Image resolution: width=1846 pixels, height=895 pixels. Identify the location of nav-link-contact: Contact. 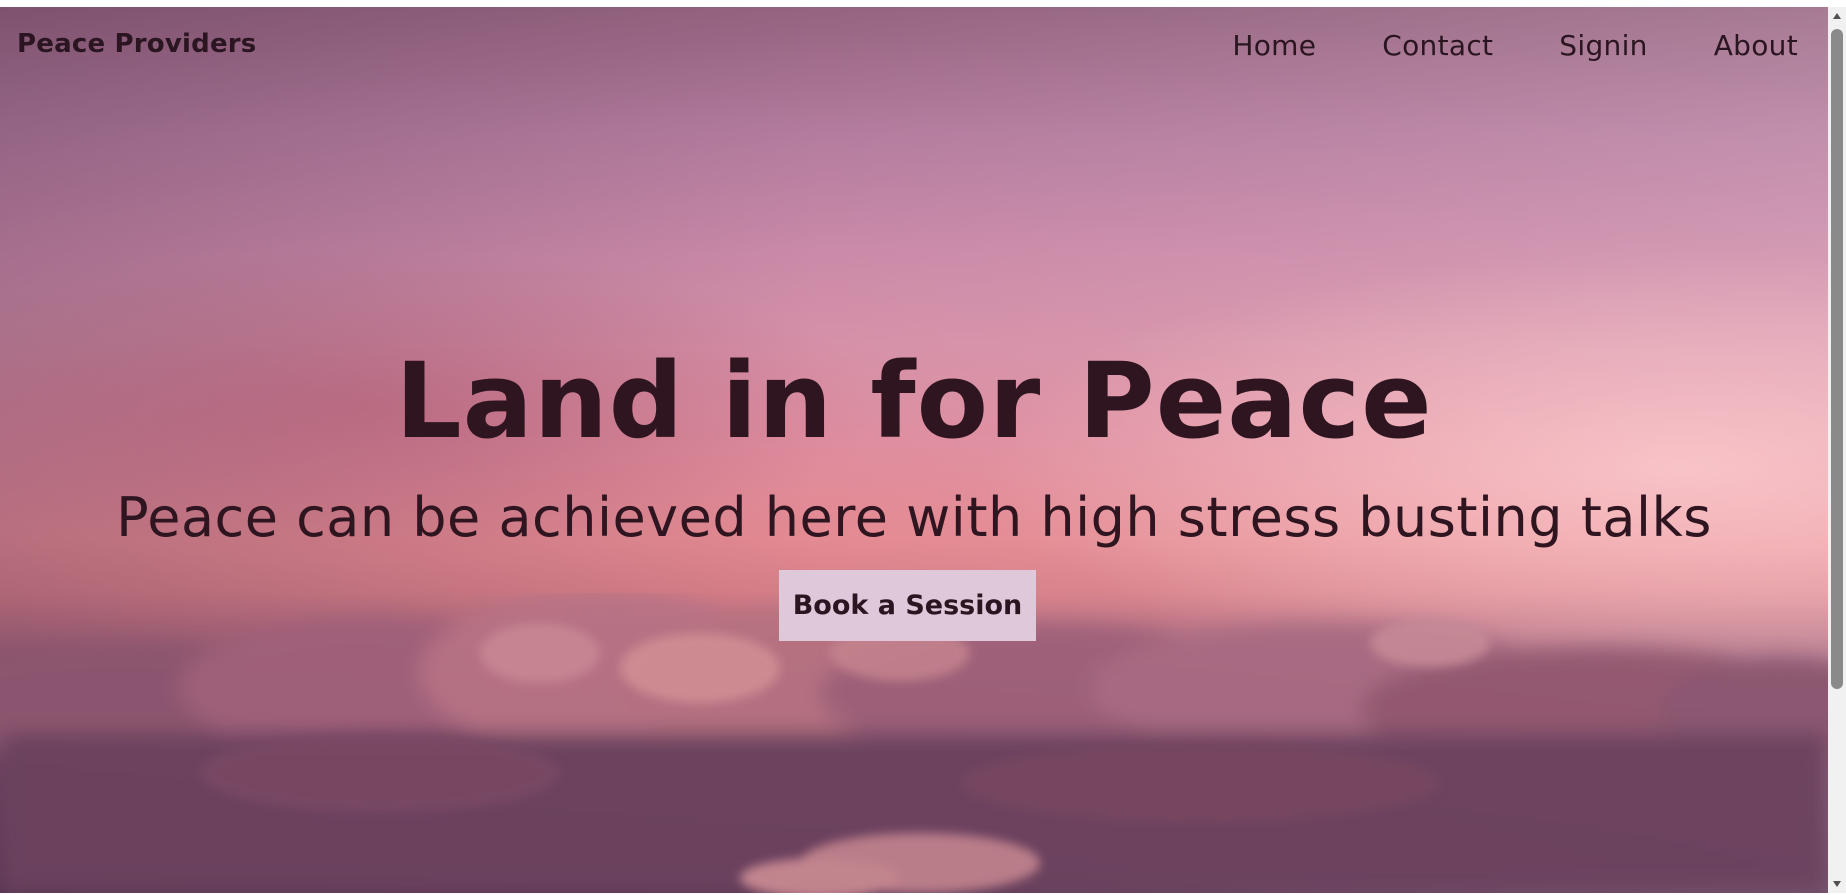
(1437, 45).